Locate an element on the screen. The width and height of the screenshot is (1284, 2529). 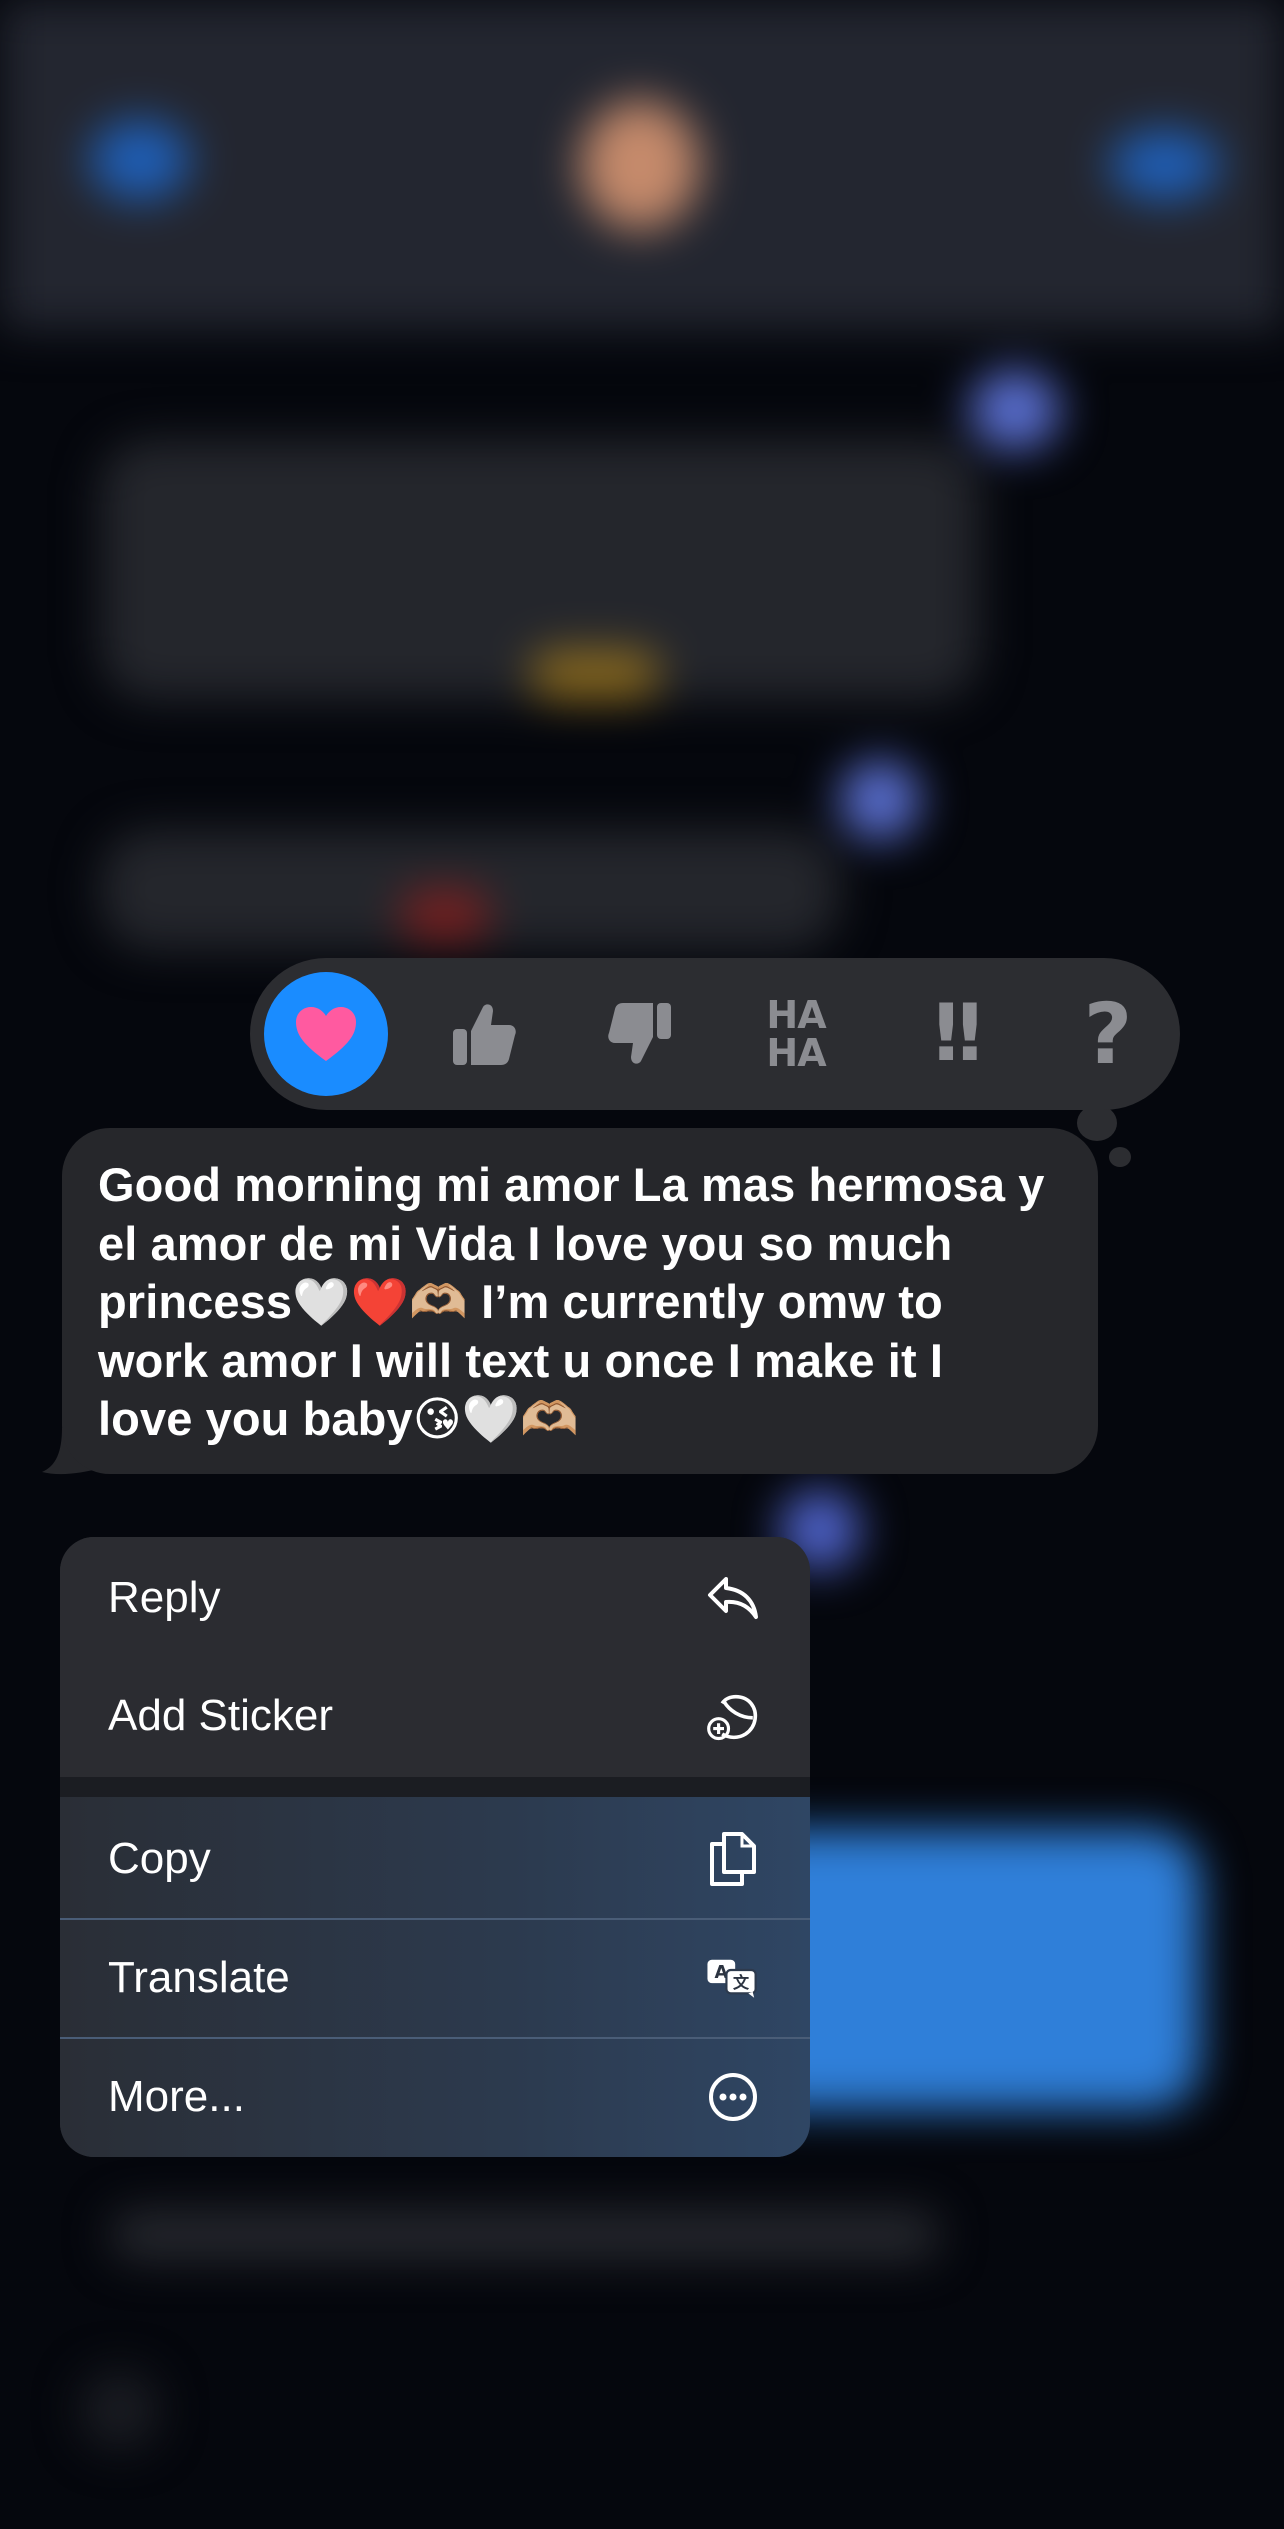
reply-icon is located at coordinates (733, 1598).